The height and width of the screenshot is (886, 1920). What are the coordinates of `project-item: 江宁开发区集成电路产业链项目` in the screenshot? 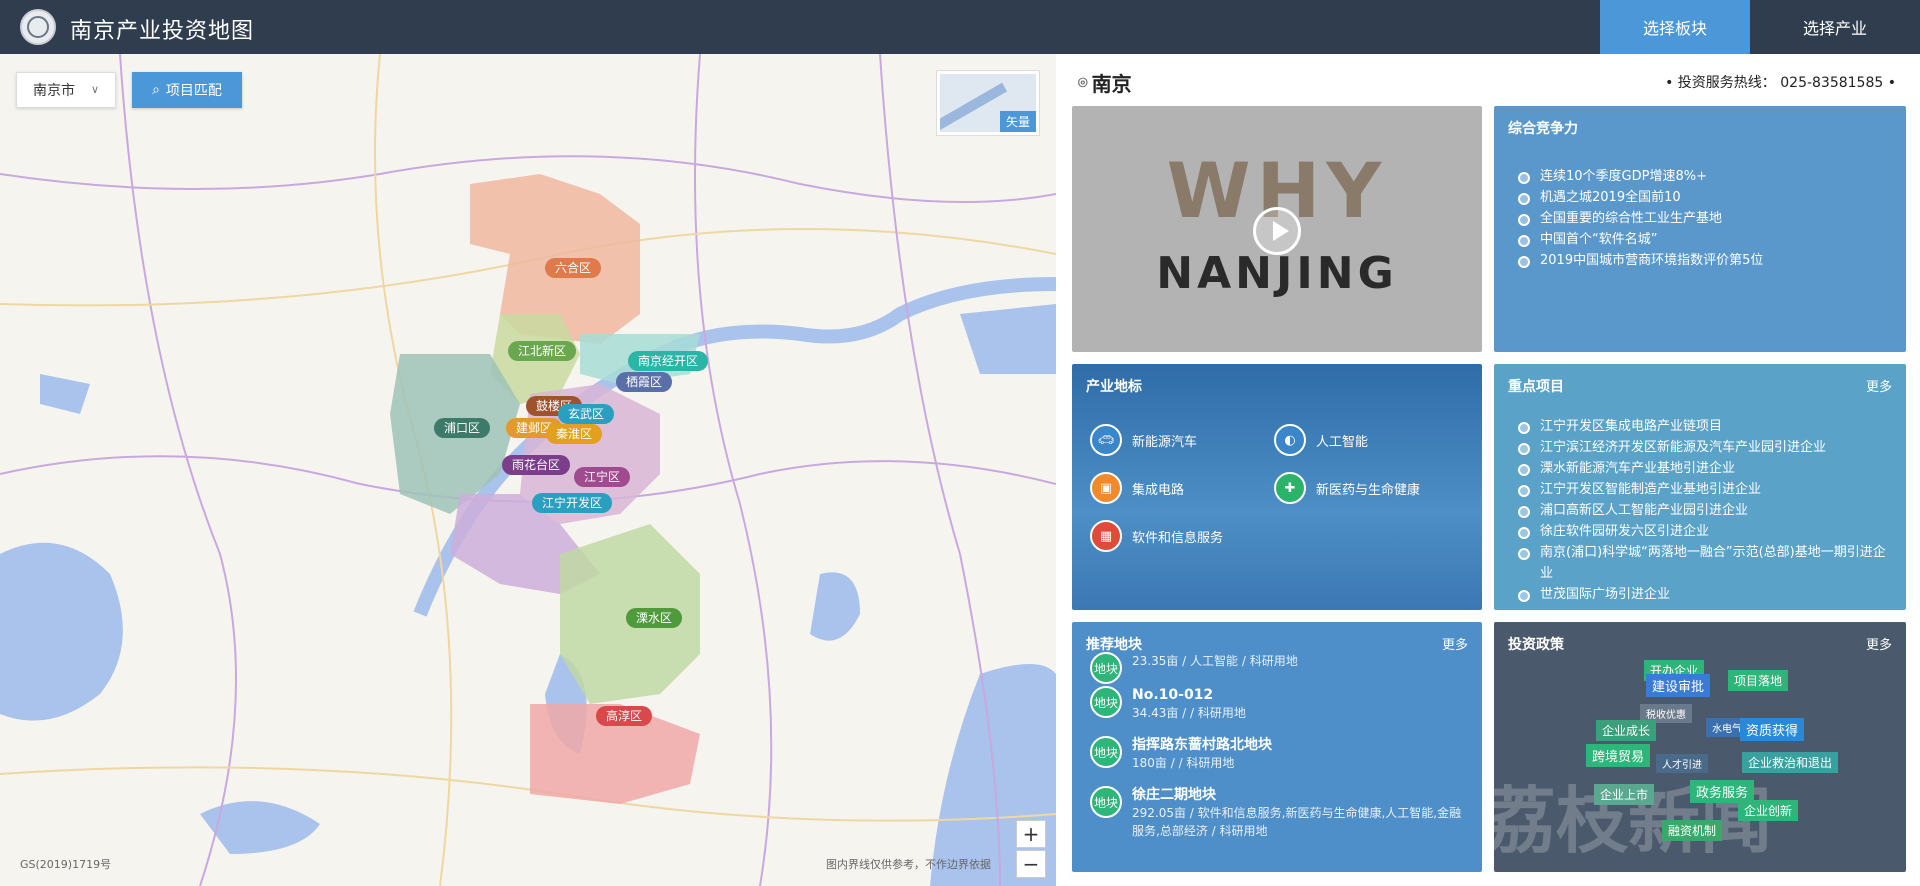 It's located at (1703, 426).